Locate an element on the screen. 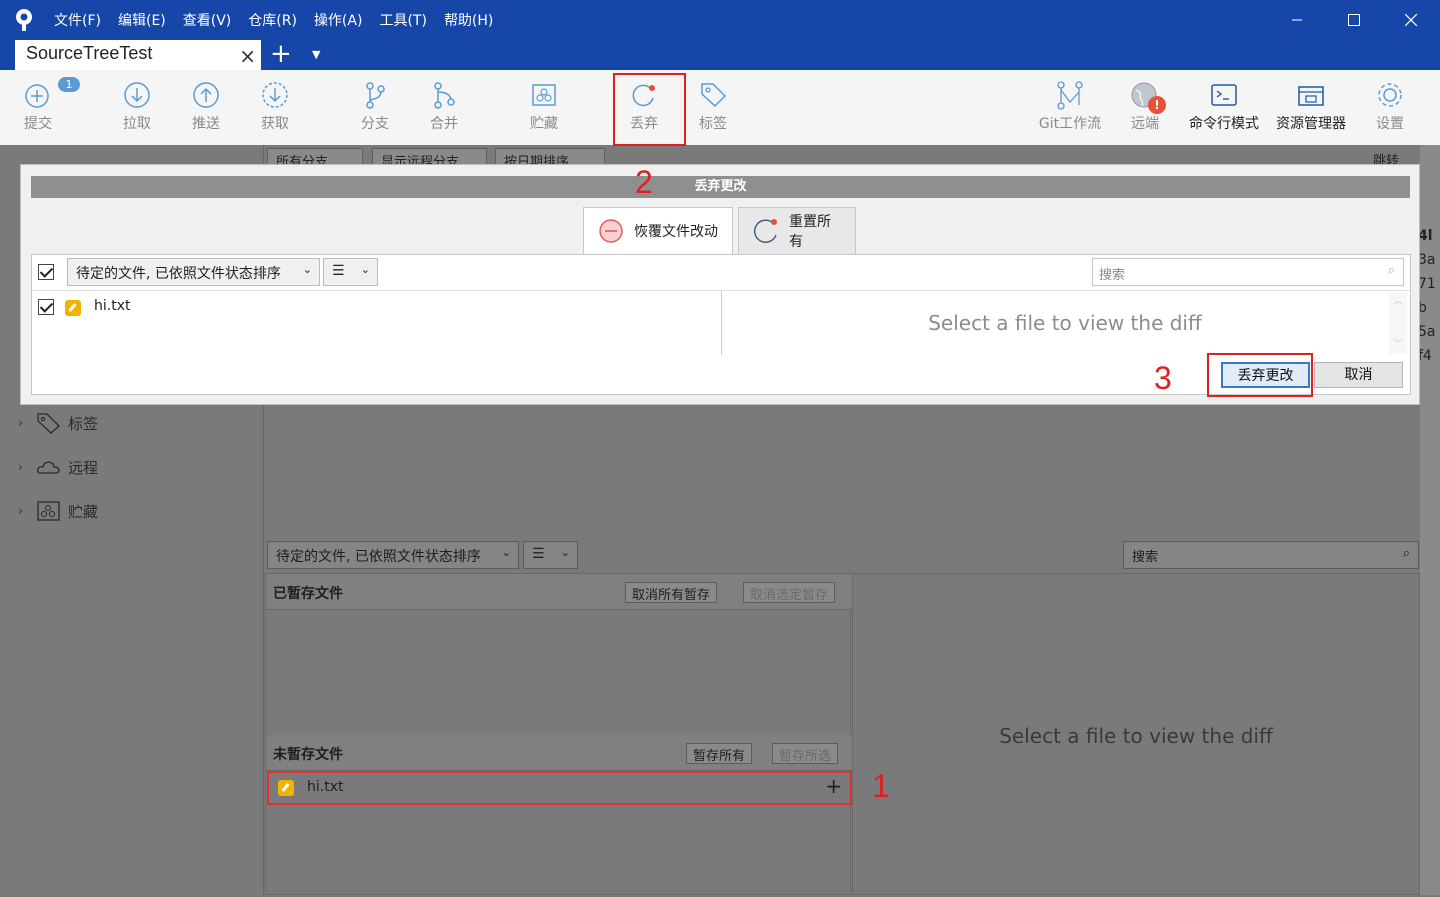  history-hash-fragment: f4 is located at coordinates (1425, 356).